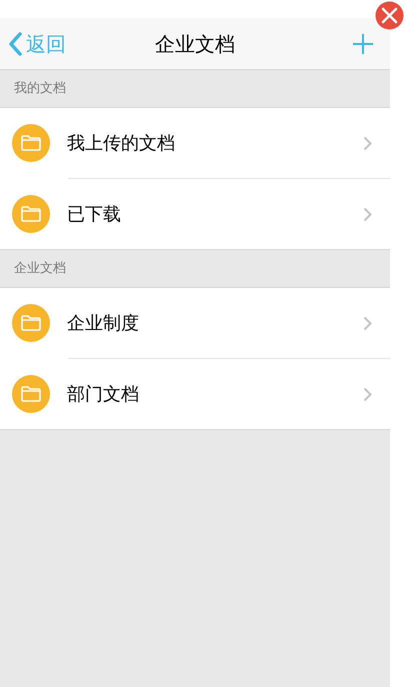 This screenshot has width=406, height=687. I want to click on item-label: 部门文档, so click(103, 394).